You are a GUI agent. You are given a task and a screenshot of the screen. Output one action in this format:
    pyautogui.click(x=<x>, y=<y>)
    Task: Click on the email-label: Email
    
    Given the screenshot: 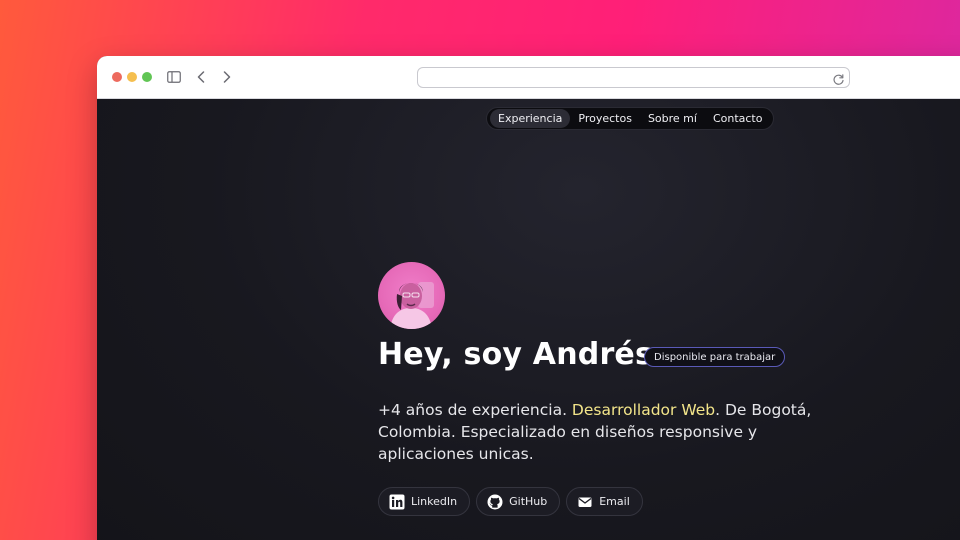 What is the action you would take?
    pyautogui.click(x=614, y=501)
    